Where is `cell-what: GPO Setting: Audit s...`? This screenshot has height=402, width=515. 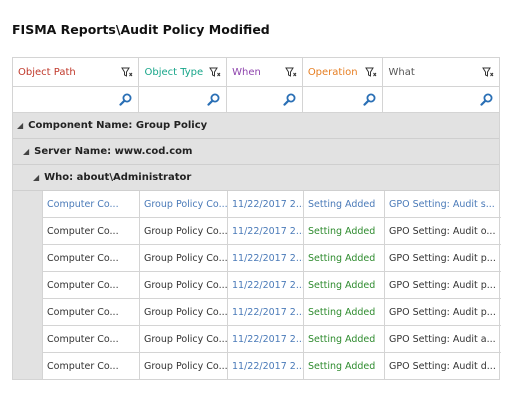 cell-what: GPO Setting: Audit s... is located at coordinates (443, 204).